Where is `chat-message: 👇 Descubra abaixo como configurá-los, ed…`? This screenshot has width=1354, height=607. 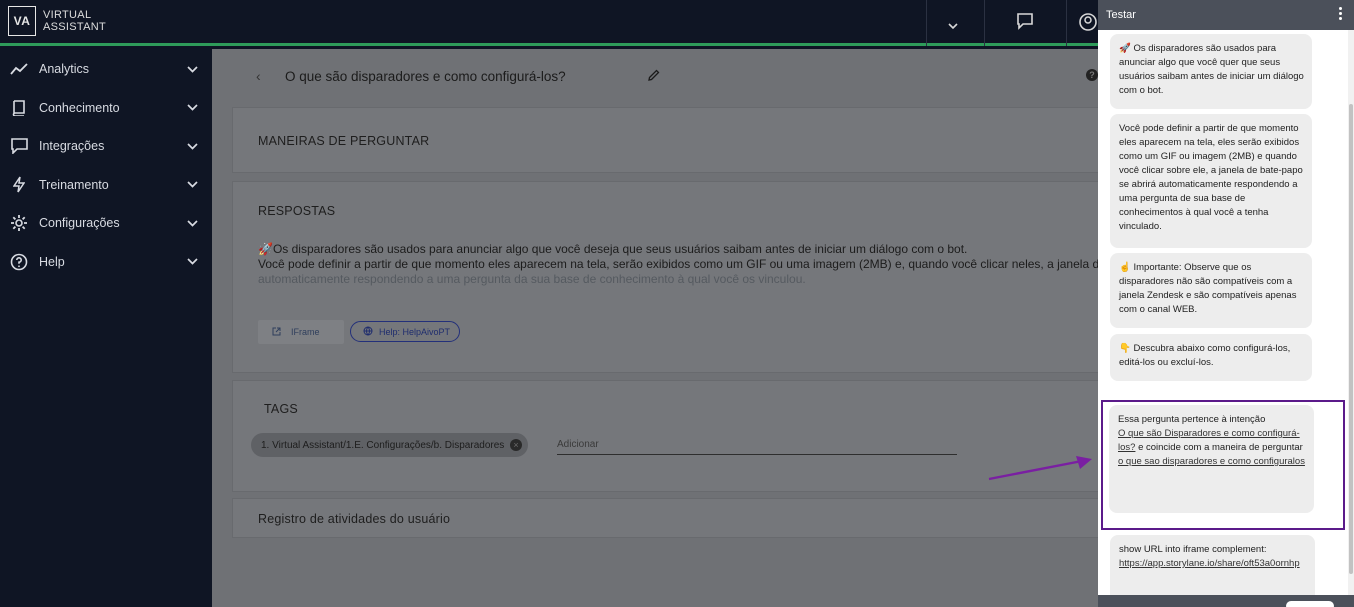 chat-message: 👇 Descubra abaixo como configurá-los, ed… is located at coordinates (1211, 357).